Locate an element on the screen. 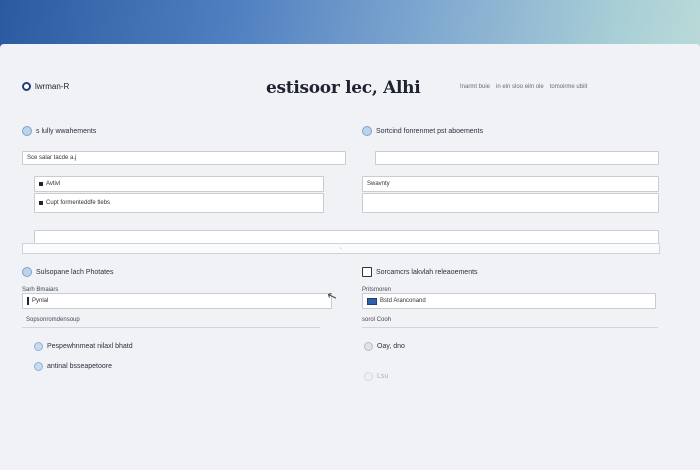  section1-left-title: s lully wwahements is located at coordinates (66, 131).